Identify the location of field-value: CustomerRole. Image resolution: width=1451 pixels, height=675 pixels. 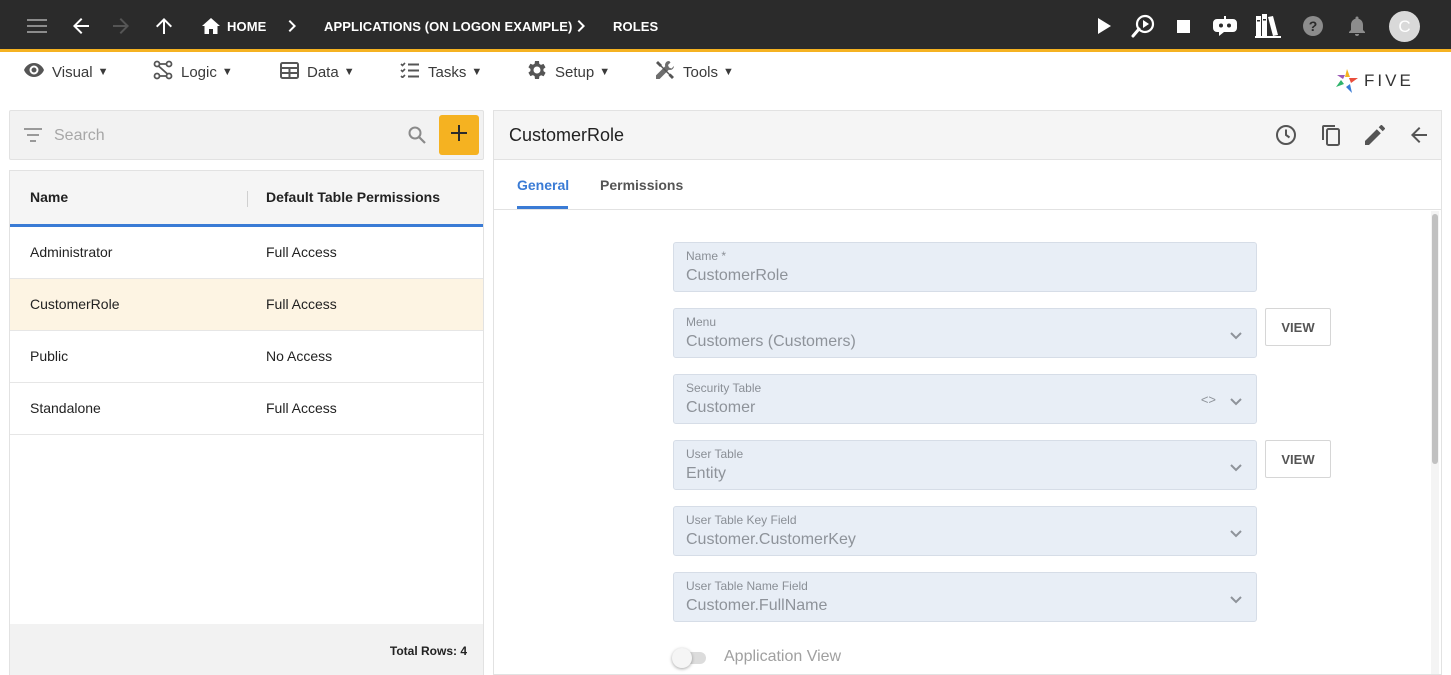
(737, 275).